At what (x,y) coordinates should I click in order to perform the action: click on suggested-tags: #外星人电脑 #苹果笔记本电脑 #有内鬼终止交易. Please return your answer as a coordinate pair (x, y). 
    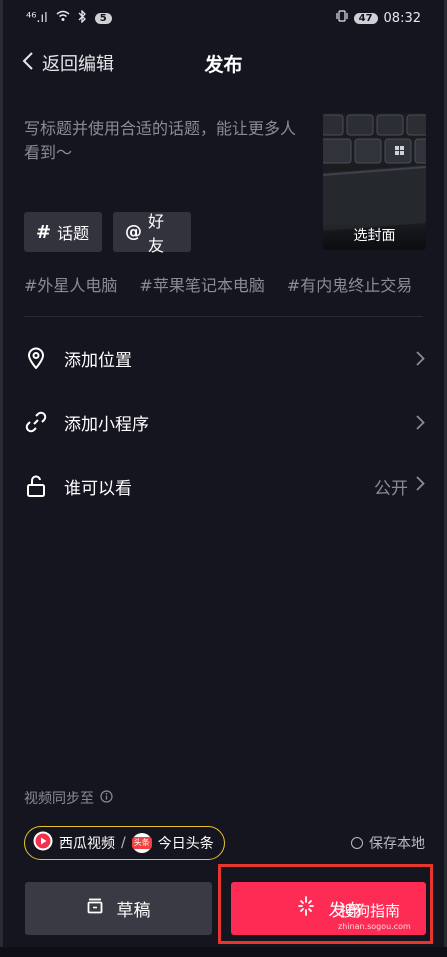
    Looking at the image, I should click on (218, 284).